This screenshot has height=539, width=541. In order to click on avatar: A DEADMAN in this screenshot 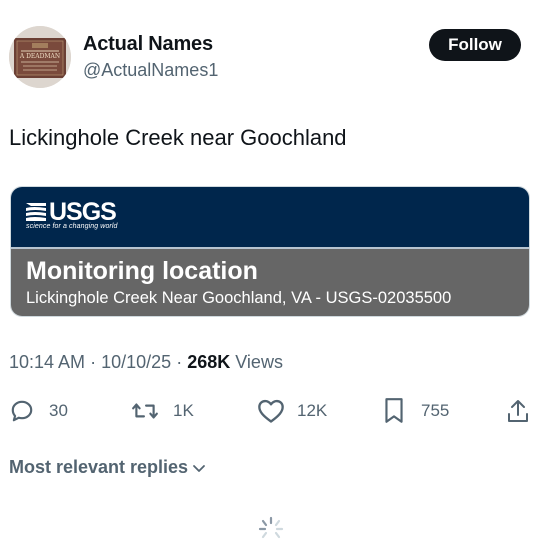, I will do `click(40, 57)`.